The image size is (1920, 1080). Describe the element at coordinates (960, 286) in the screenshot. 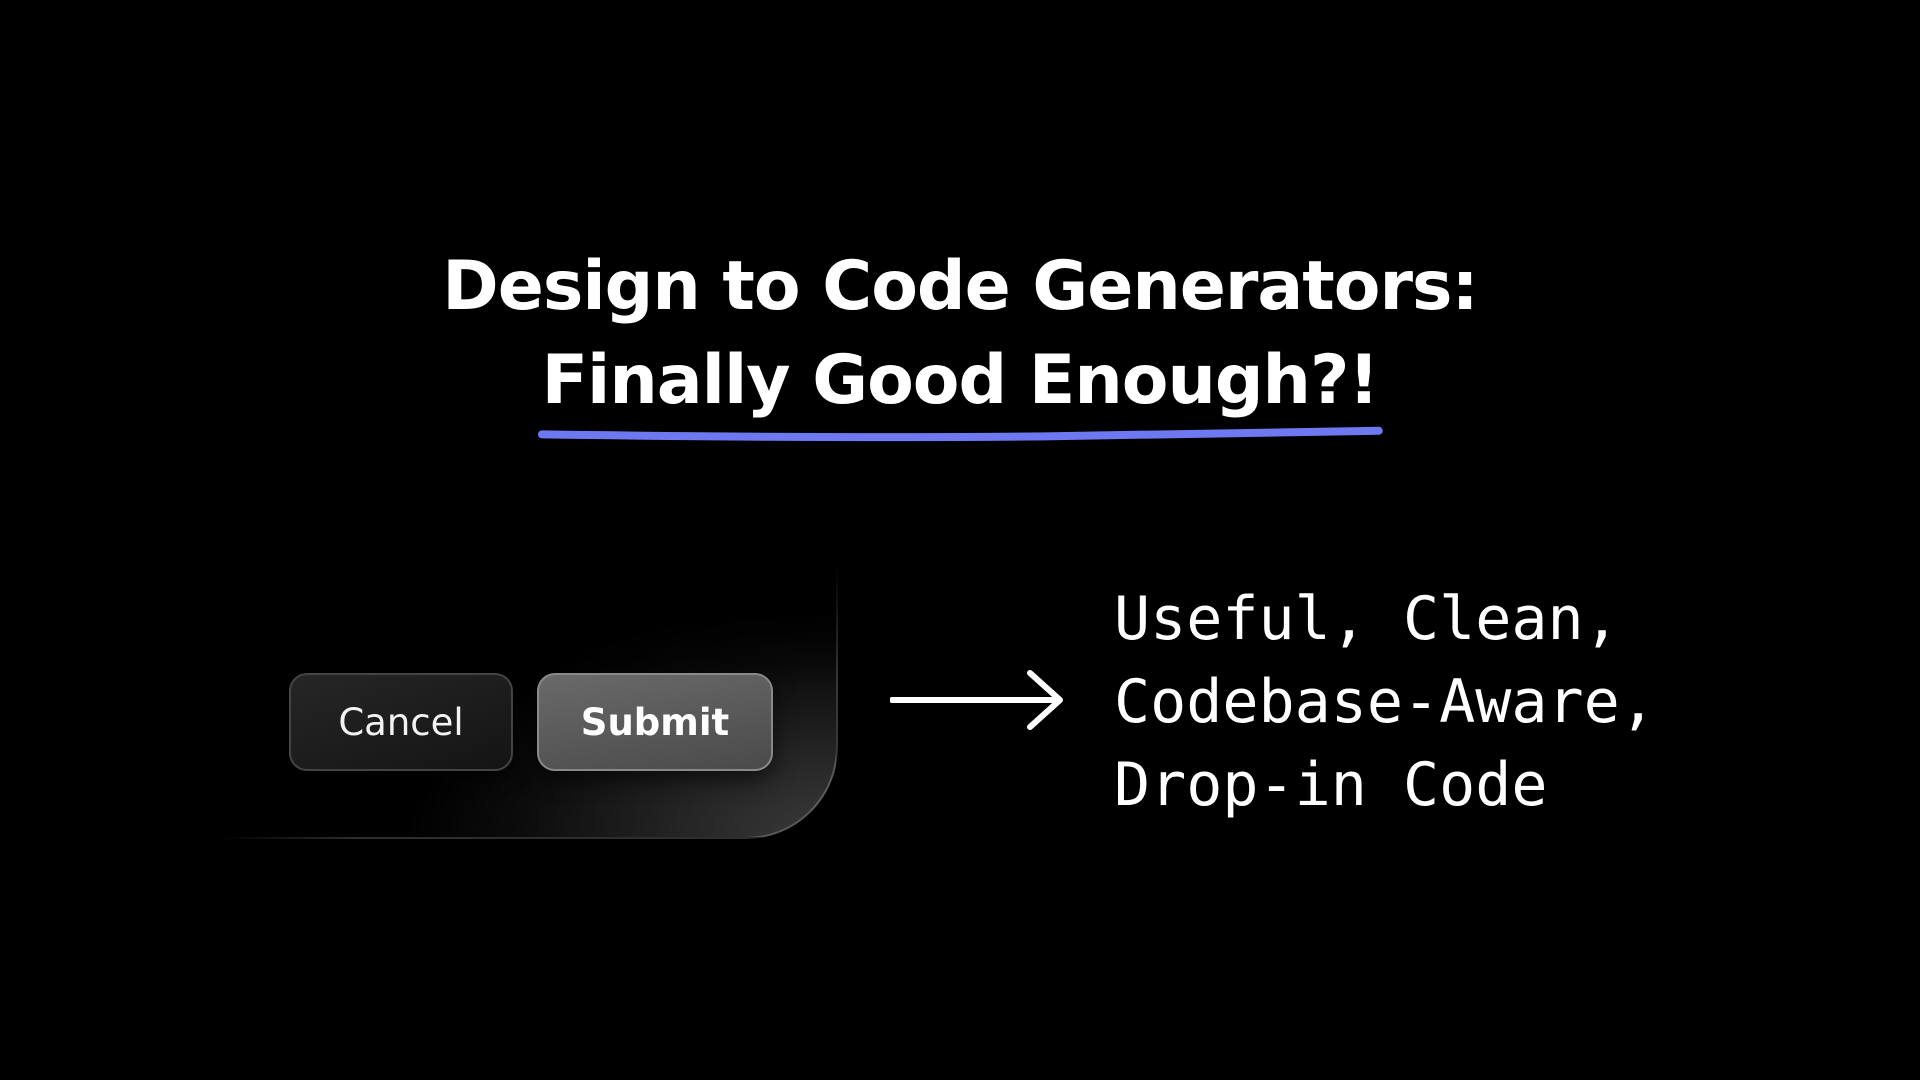

I see `headline-line-1: Design to Code Generators:` at that location.